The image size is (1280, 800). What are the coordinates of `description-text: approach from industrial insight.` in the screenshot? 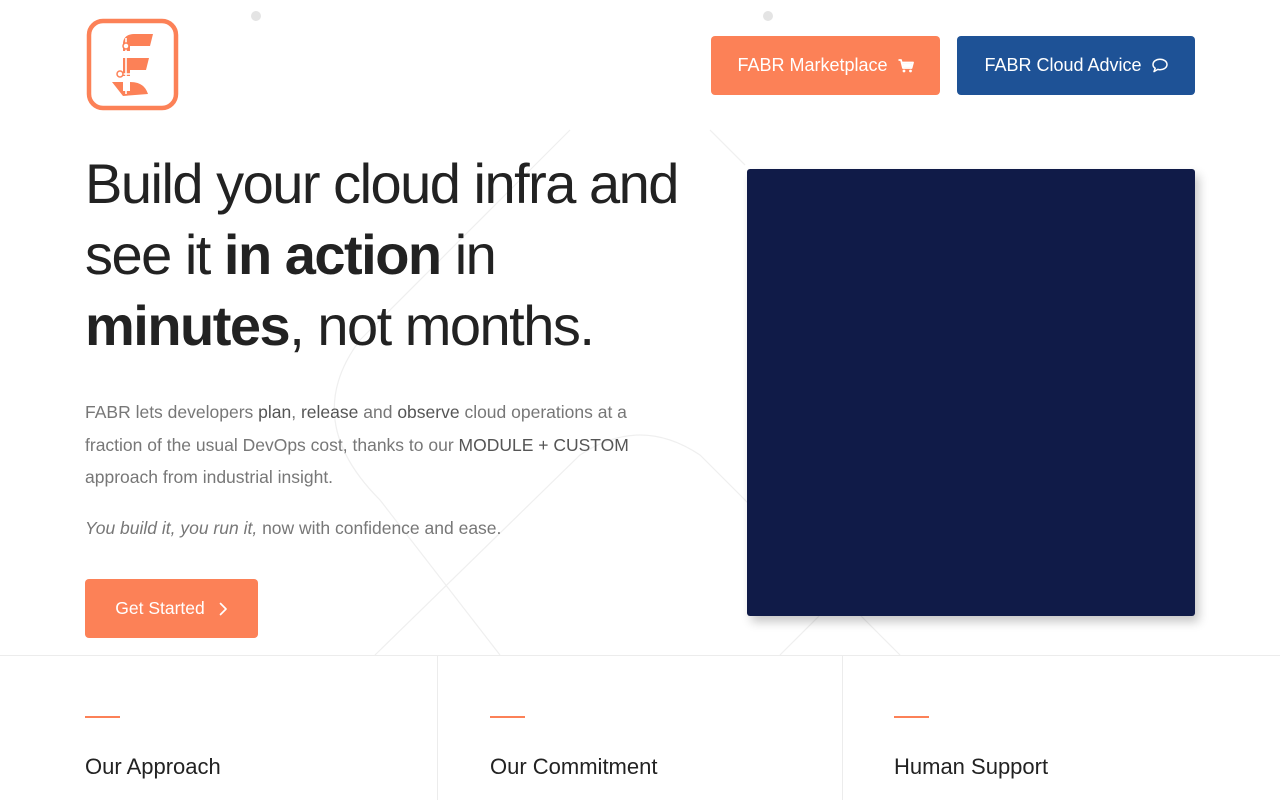 It's located at (209, 477).